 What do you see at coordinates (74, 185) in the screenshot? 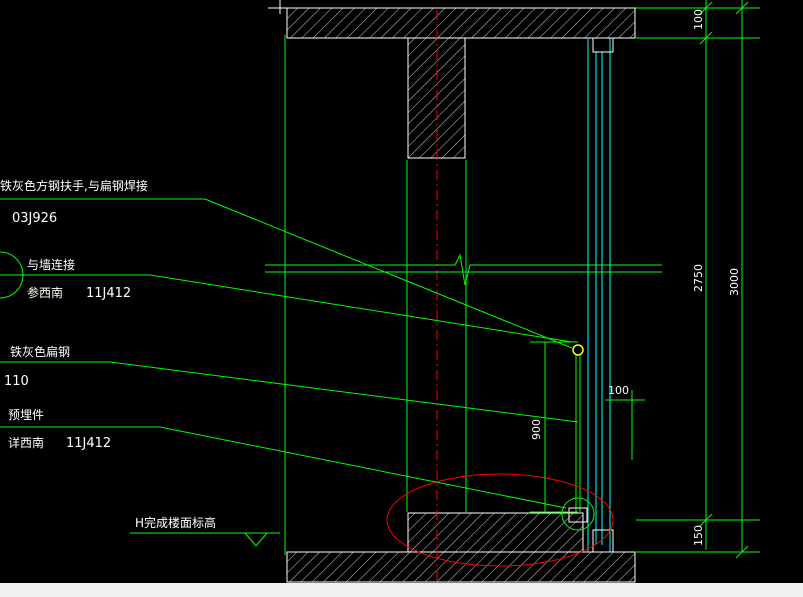
I see `handrail-label: 铁灰色方钢扶手,与扁钢焊接` at bounding box center [74, 185].